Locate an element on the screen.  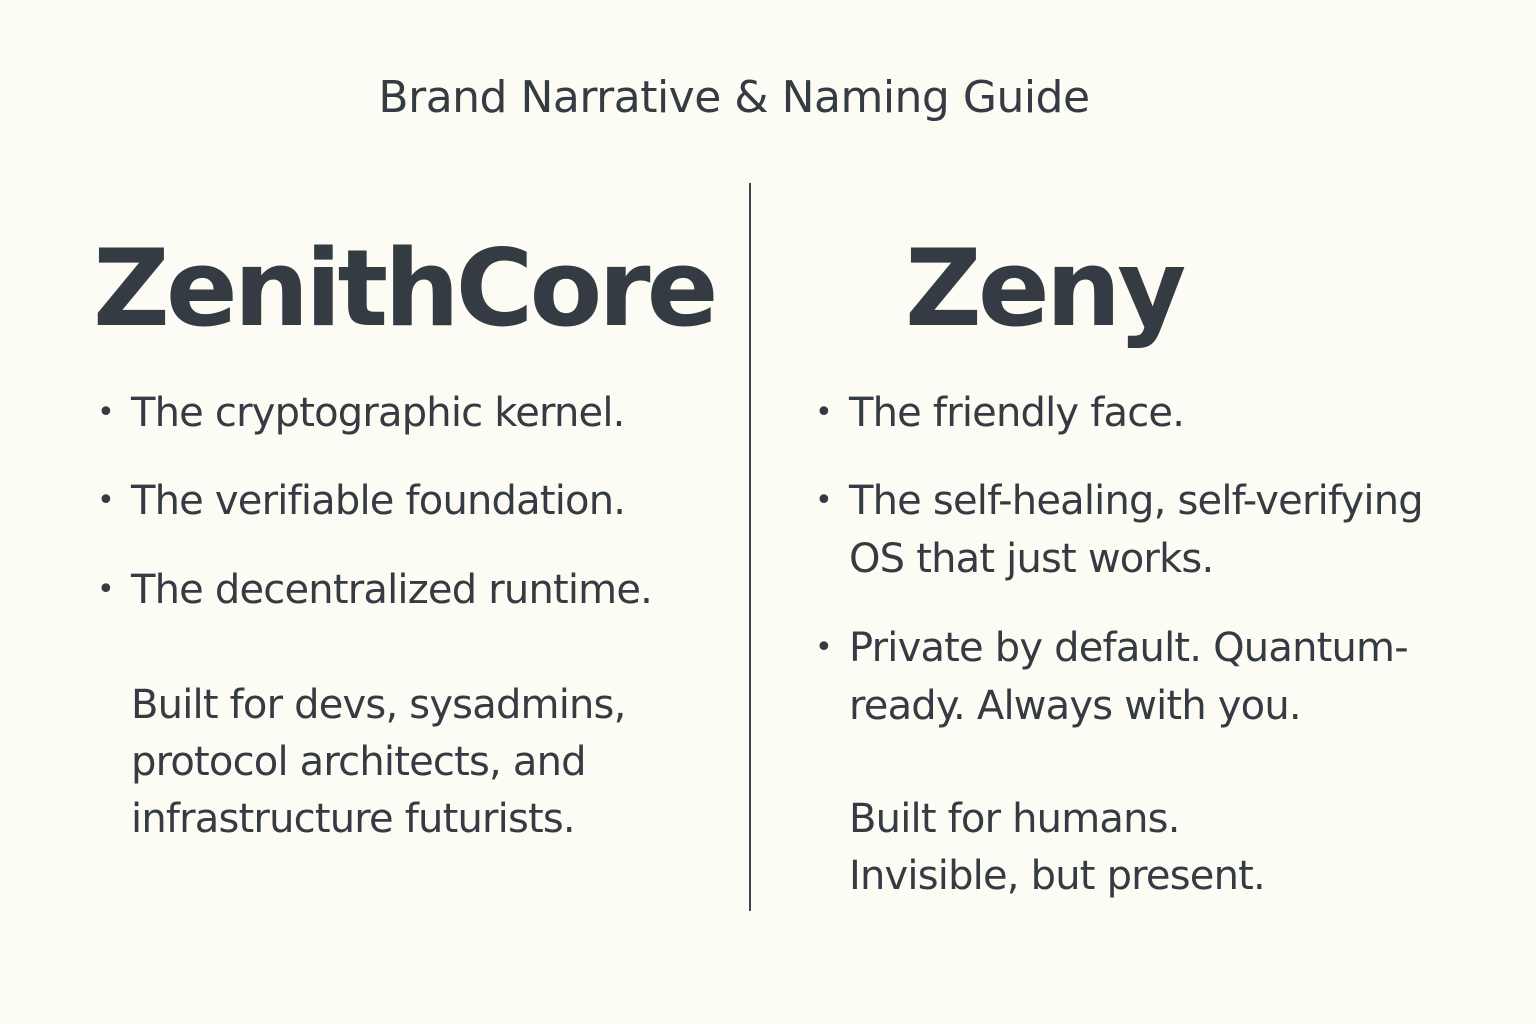
audience-line: Built for humans. is located at coordinates (1014, 819).